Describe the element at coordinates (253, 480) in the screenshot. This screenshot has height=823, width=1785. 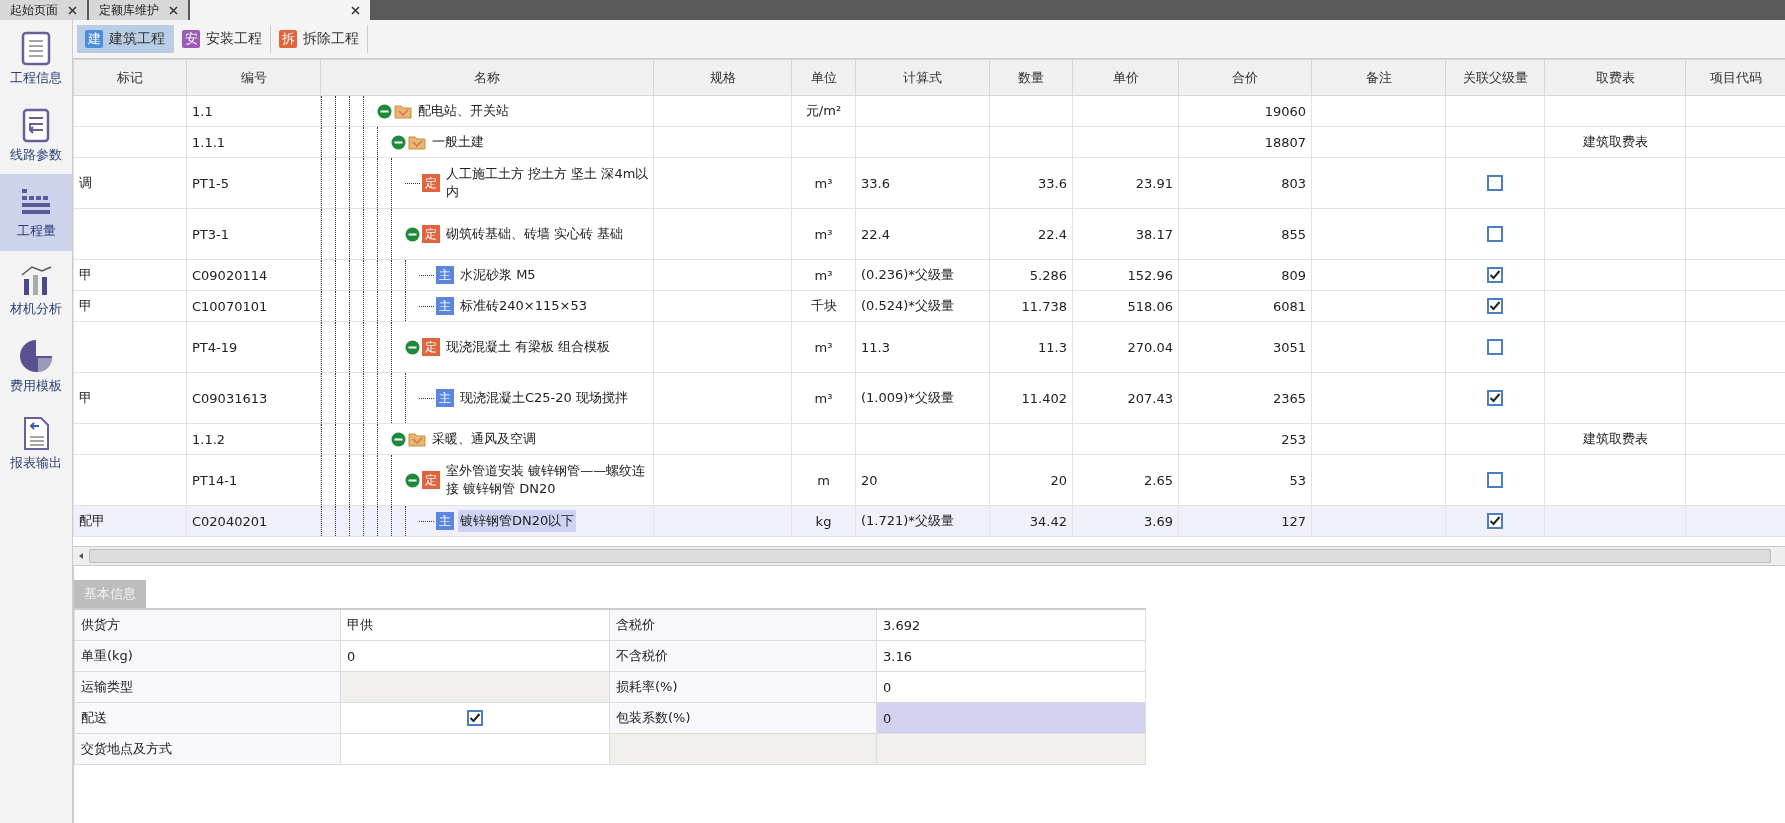
I see `table-cell: PT14-1` at that location.